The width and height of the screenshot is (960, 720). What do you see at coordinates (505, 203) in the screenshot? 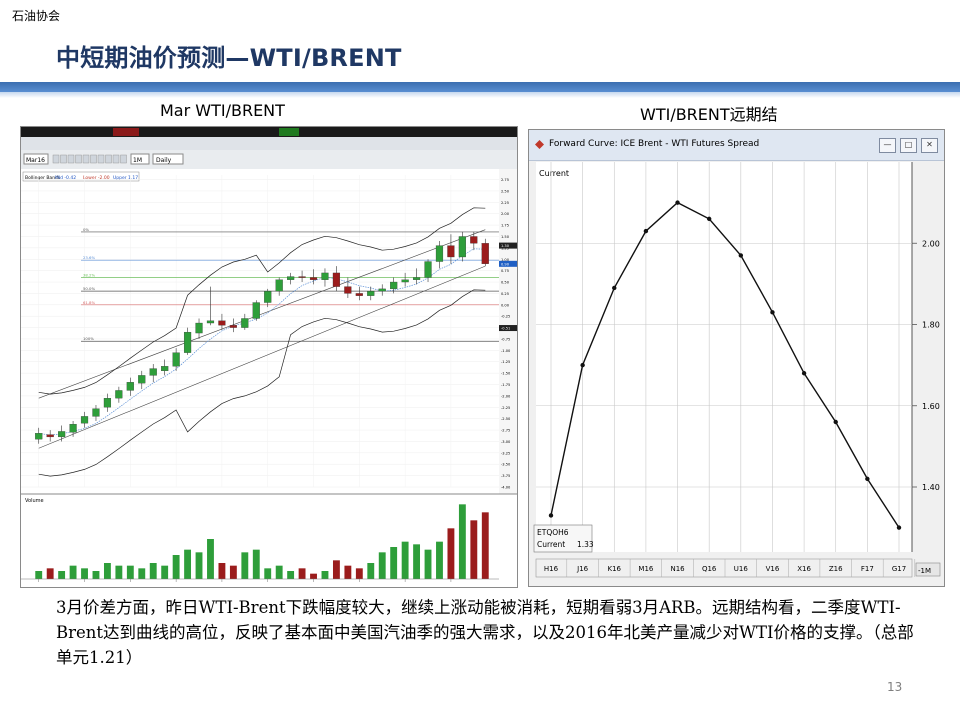
I see `price-tick-label: 2.25` at bounding box center [505, 203].